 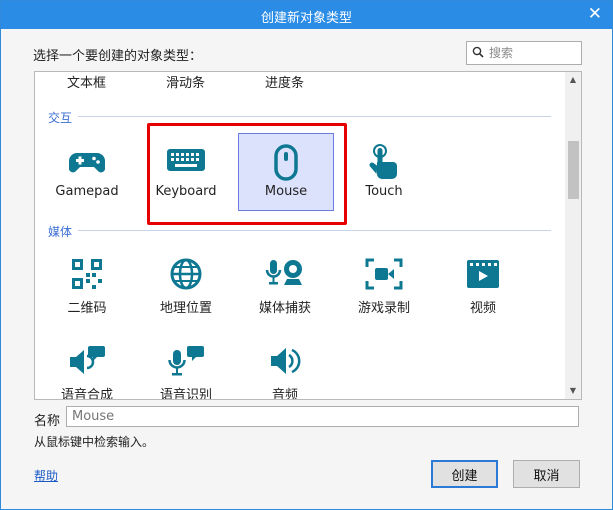 I want to click on item-label: 视频, so click(x=482, y=308).